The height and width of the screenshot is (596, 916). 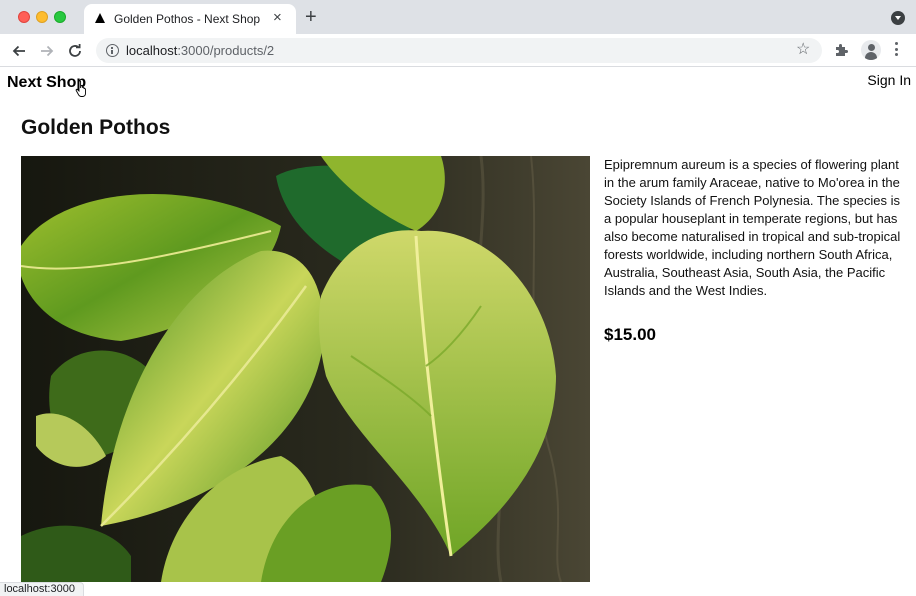 I want to click on browser-tab-strip: Golden Pothos - Next Shop × +, so click(x=458, y=17).